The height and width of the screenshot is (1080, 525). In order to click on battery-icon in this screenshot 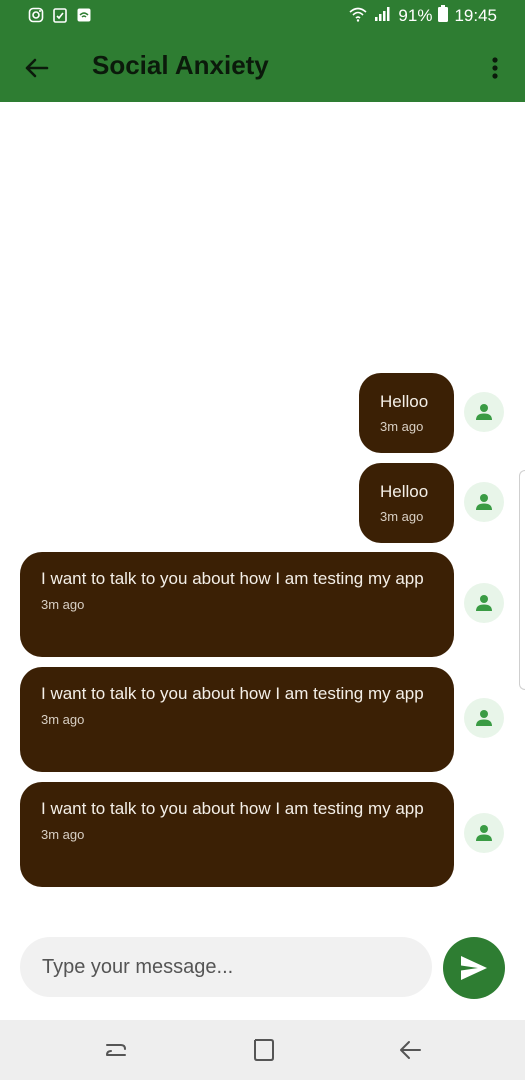, I will do `click(443, 16)`.